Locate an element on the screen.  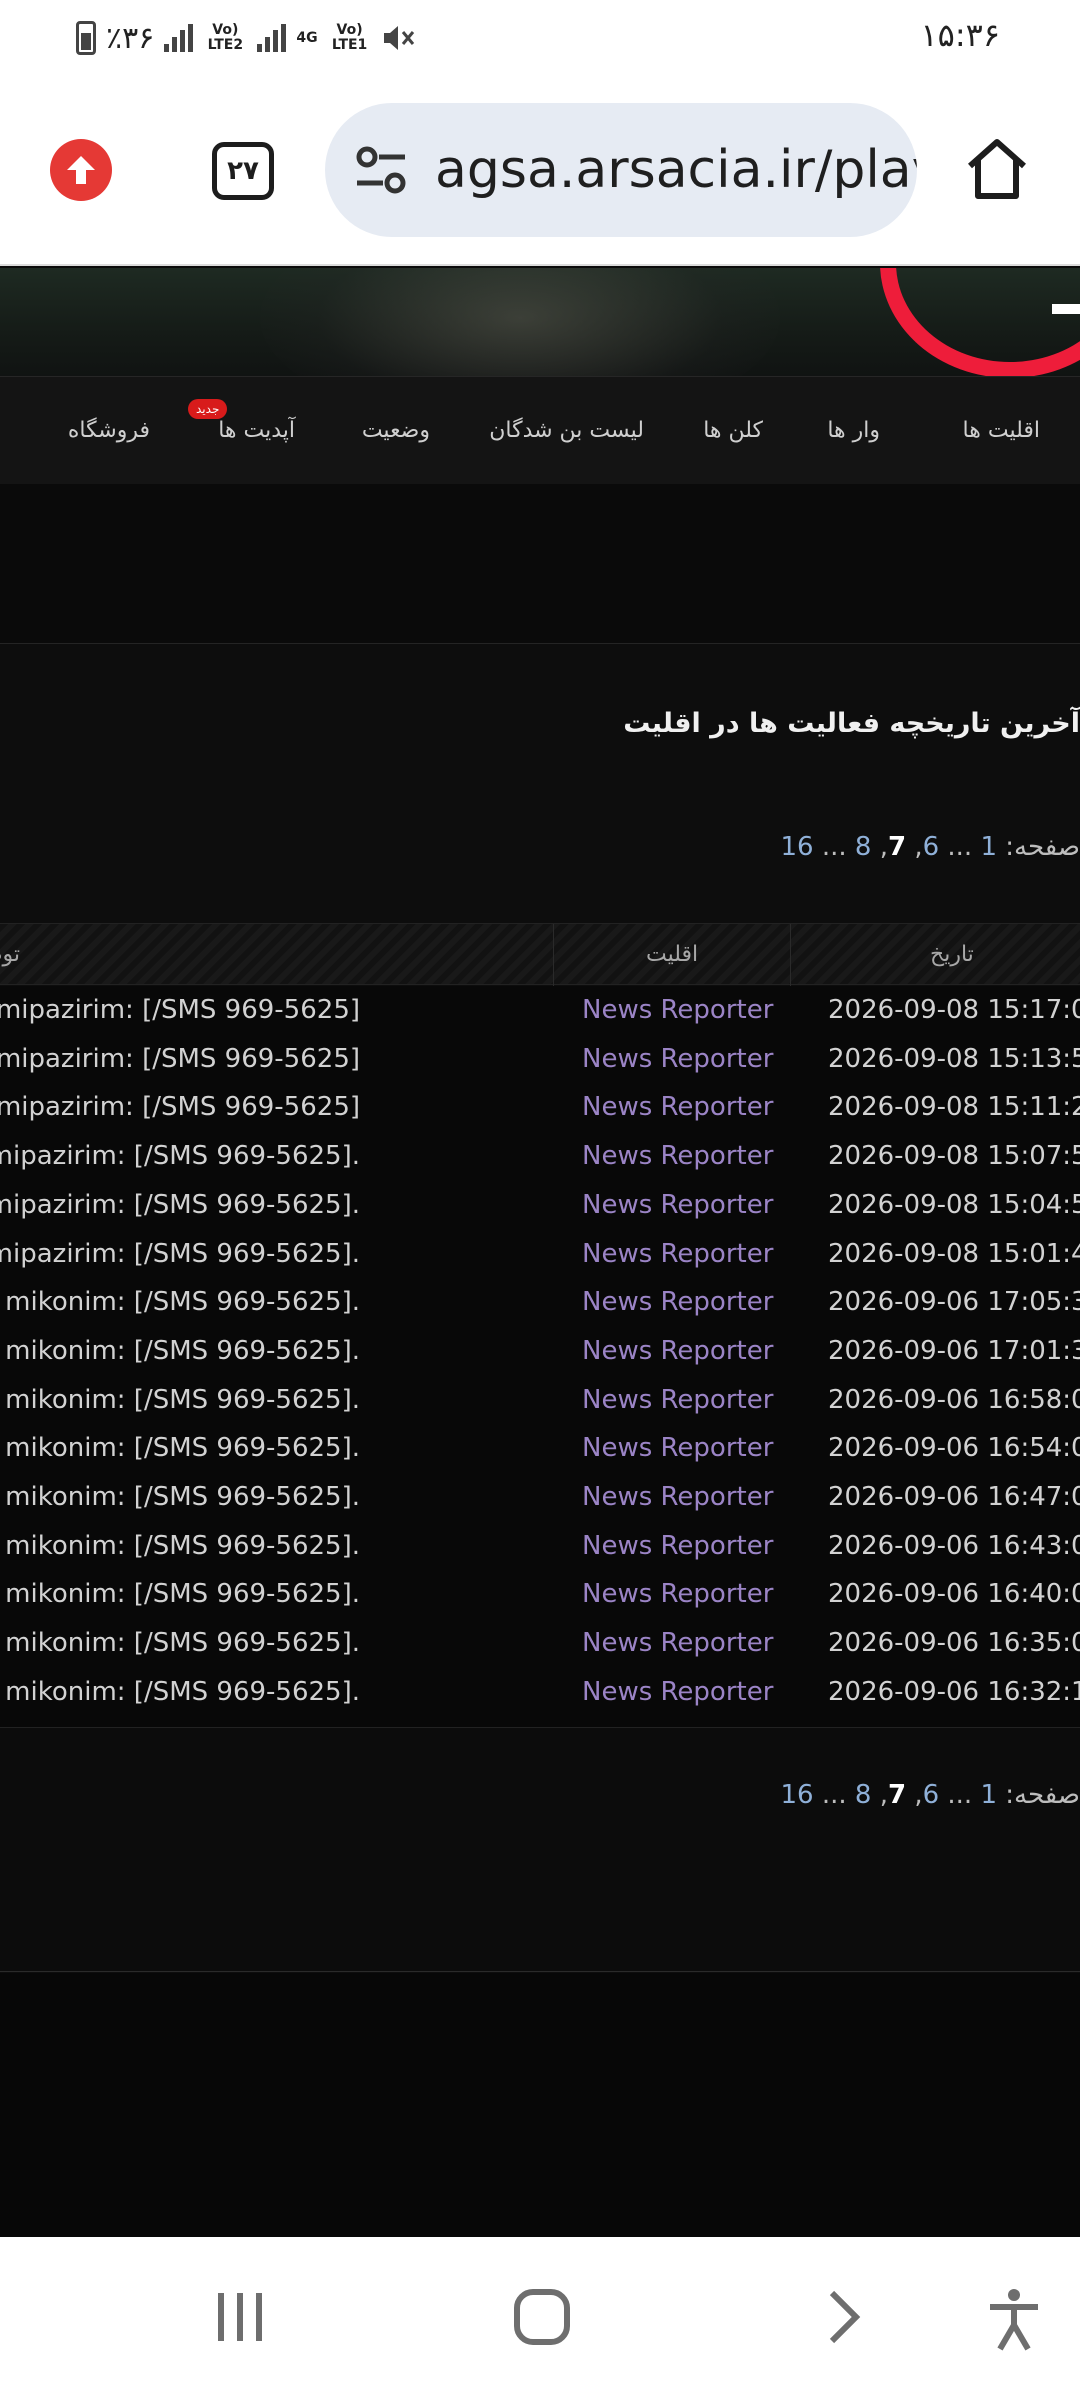
row-date: 2026-09-06 17:05:30 is located at coordinates (954, 1302).